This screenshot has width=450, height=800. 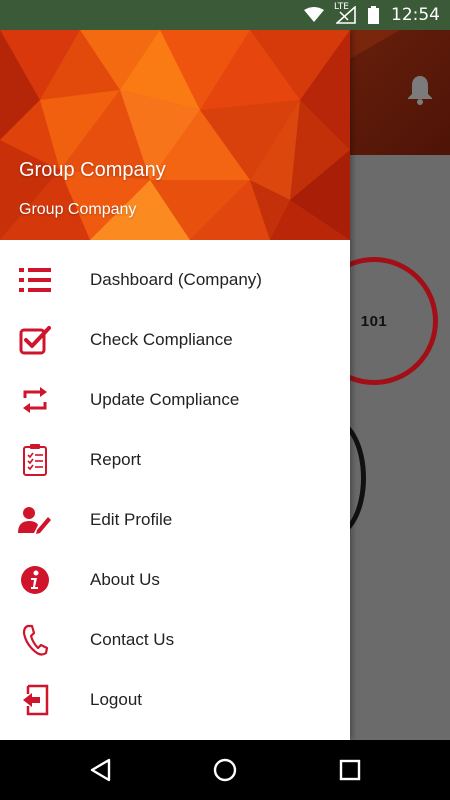 I want to click on drawer-title: Group Company, so click(x=92, y=170).